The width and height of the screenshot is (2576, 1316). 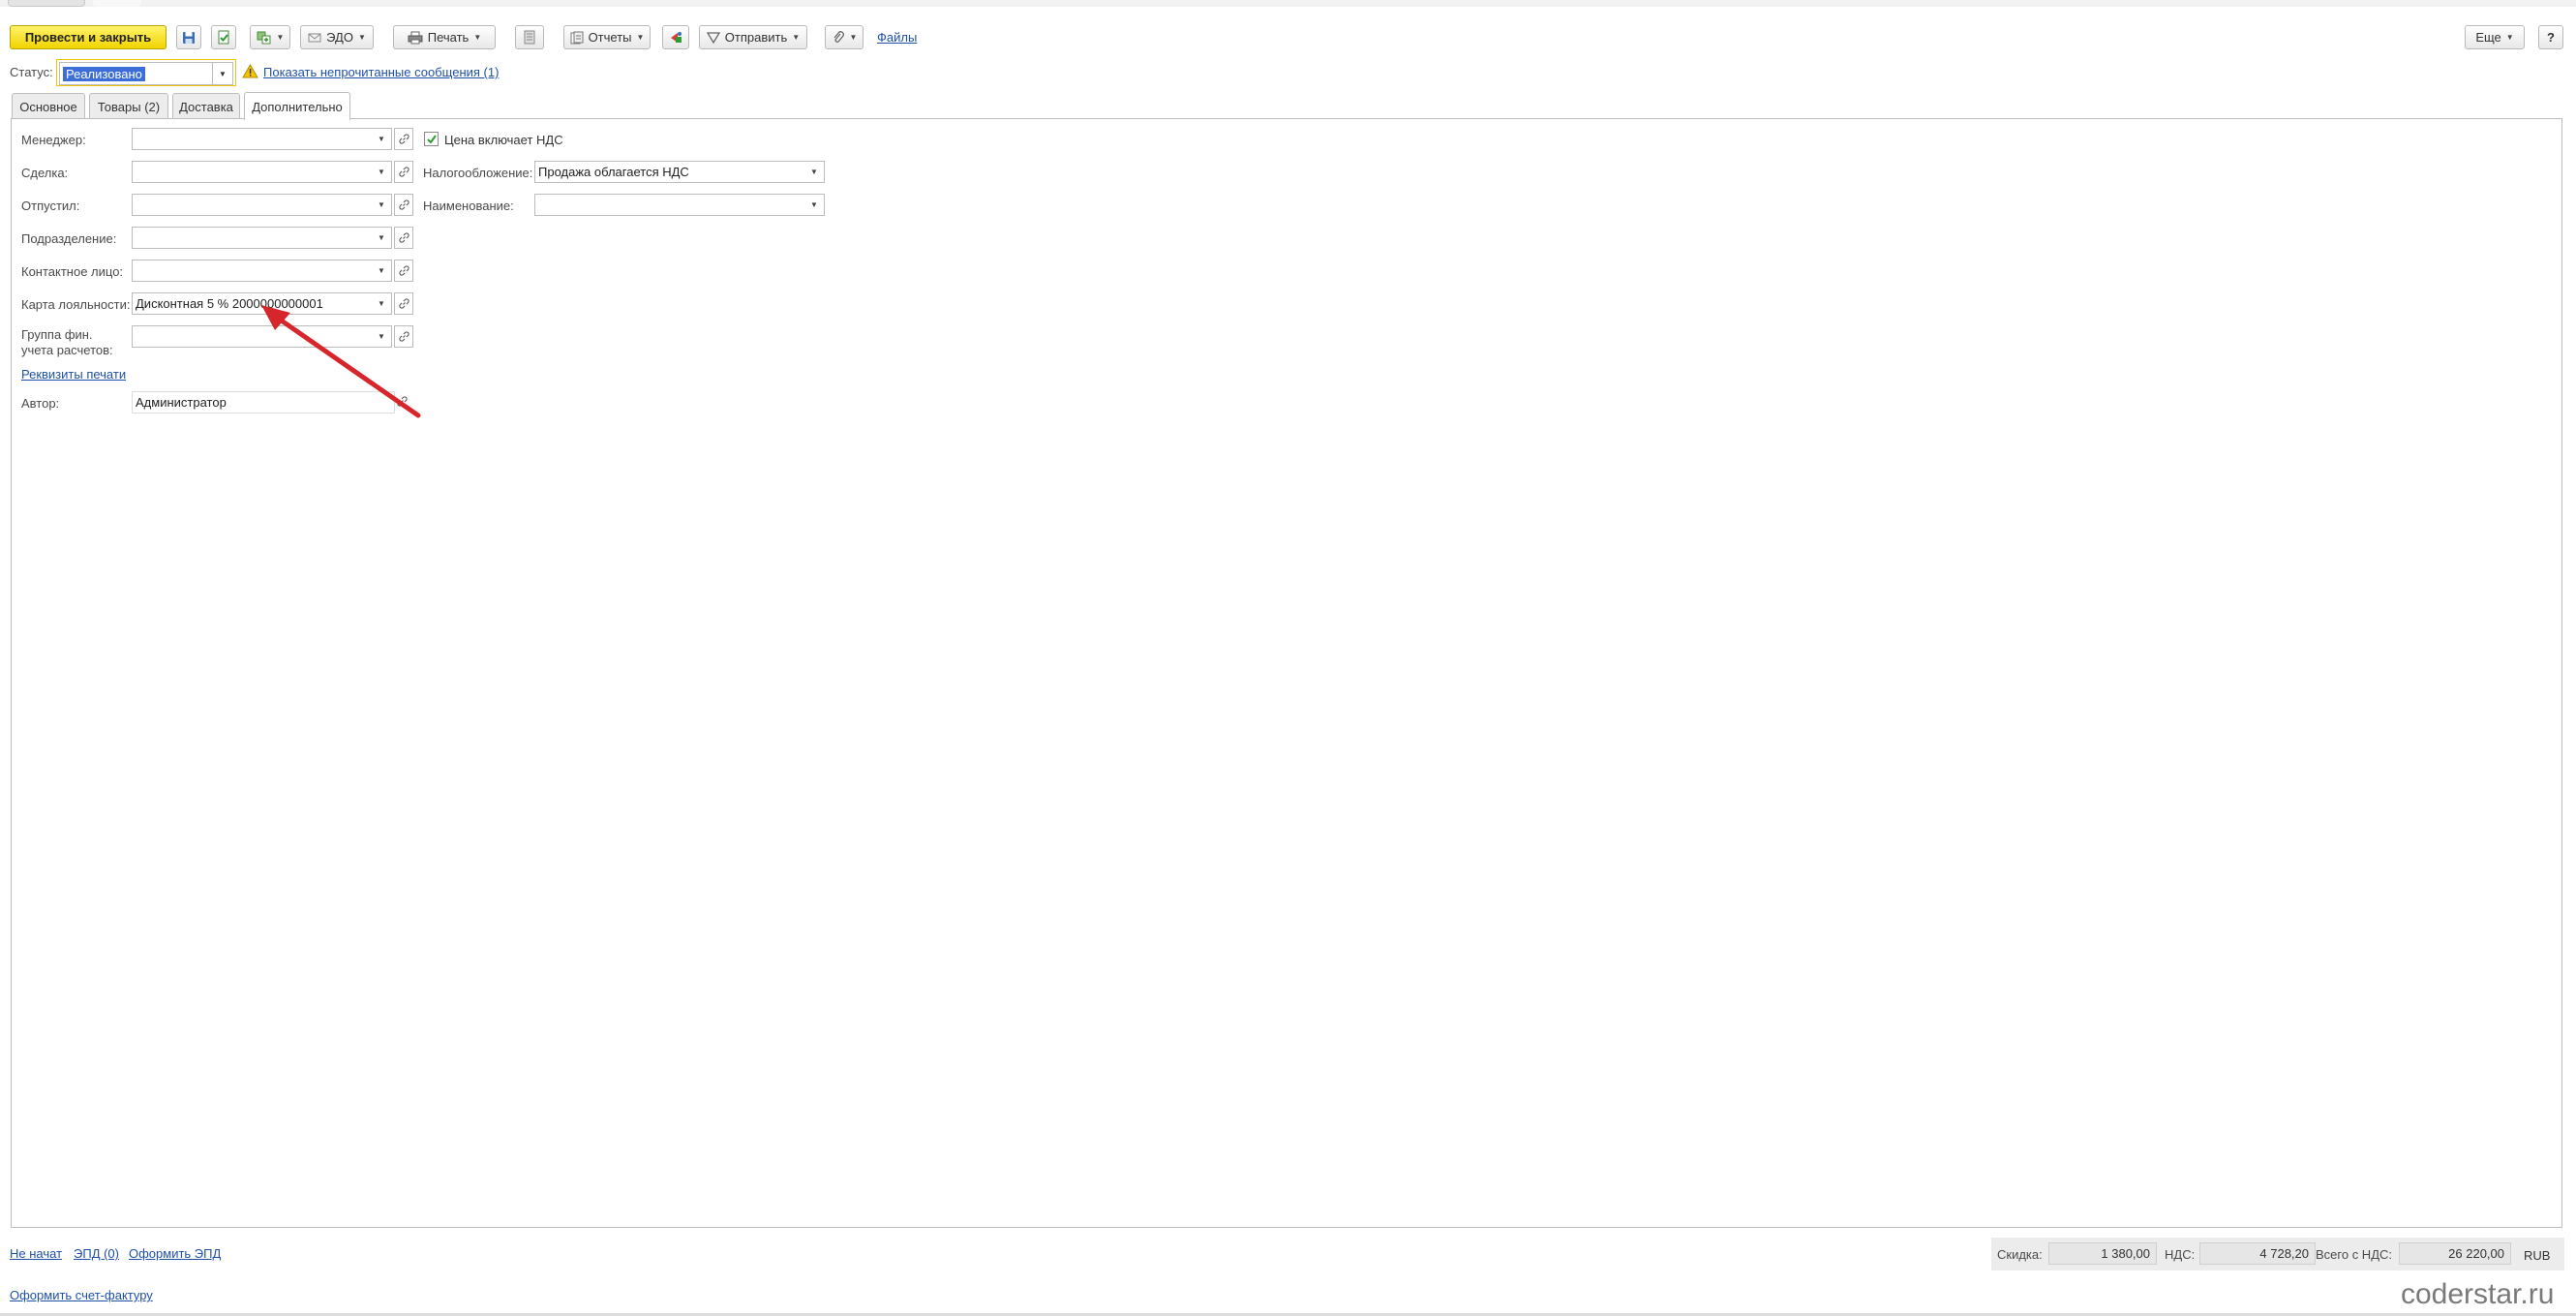 What do you see at coordinates (252, 271) in the screenshot?
I see `contact-input` at bounding box center [252, 271].